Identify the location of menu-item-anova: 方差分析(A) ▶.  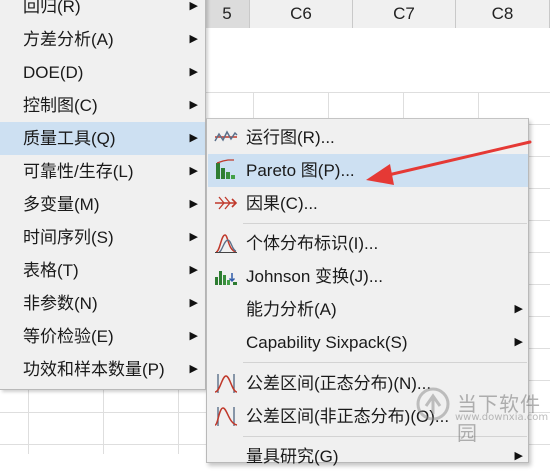
(102, 39).